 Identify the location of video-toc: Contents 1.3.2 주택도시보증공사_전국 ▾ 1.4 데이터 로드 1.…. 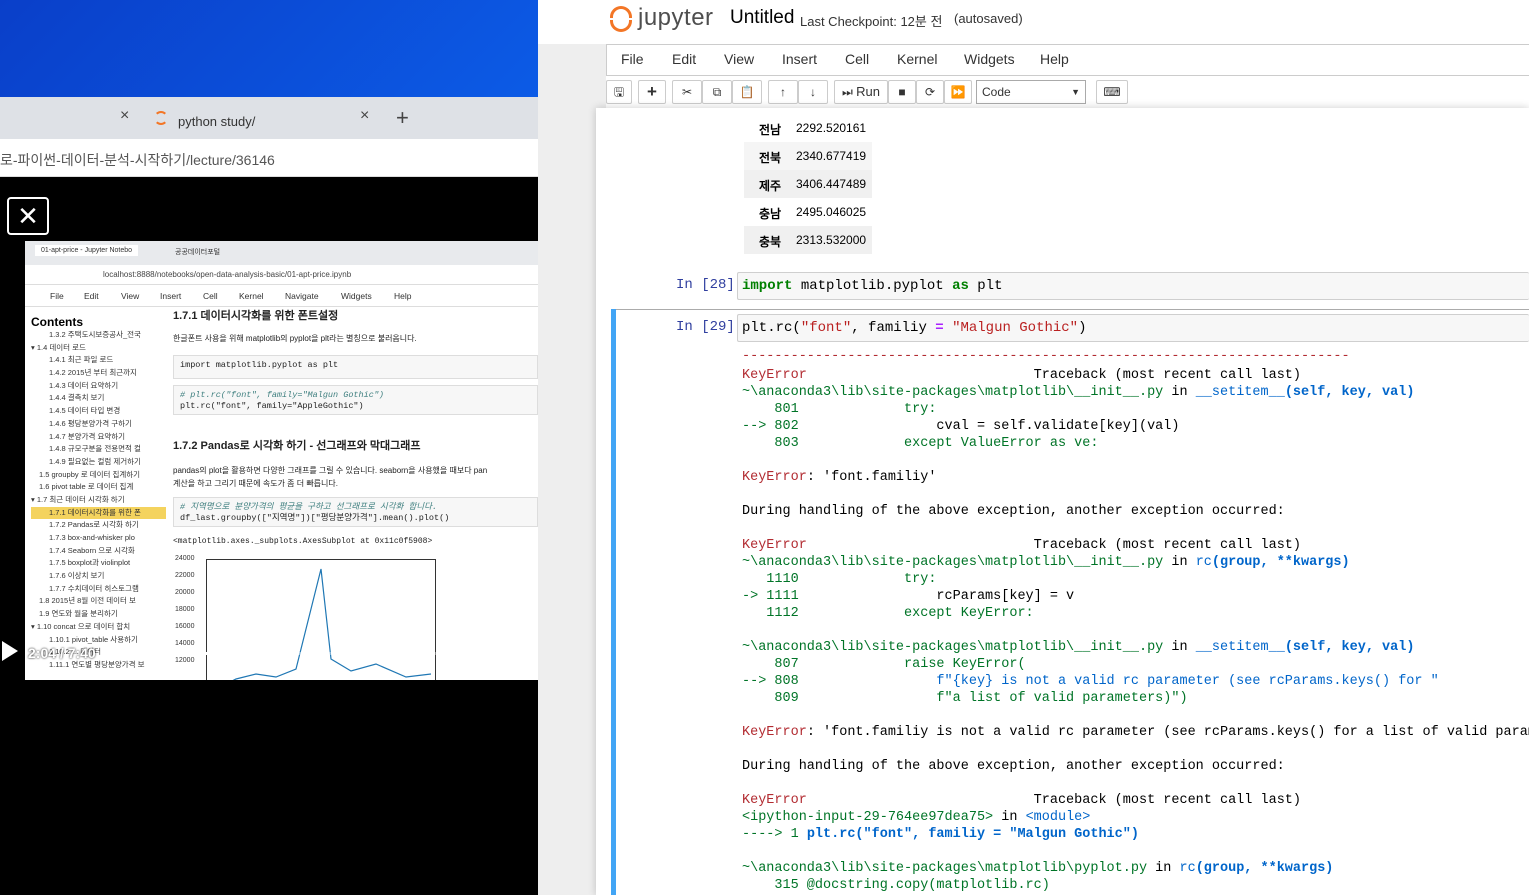
(98, 493).